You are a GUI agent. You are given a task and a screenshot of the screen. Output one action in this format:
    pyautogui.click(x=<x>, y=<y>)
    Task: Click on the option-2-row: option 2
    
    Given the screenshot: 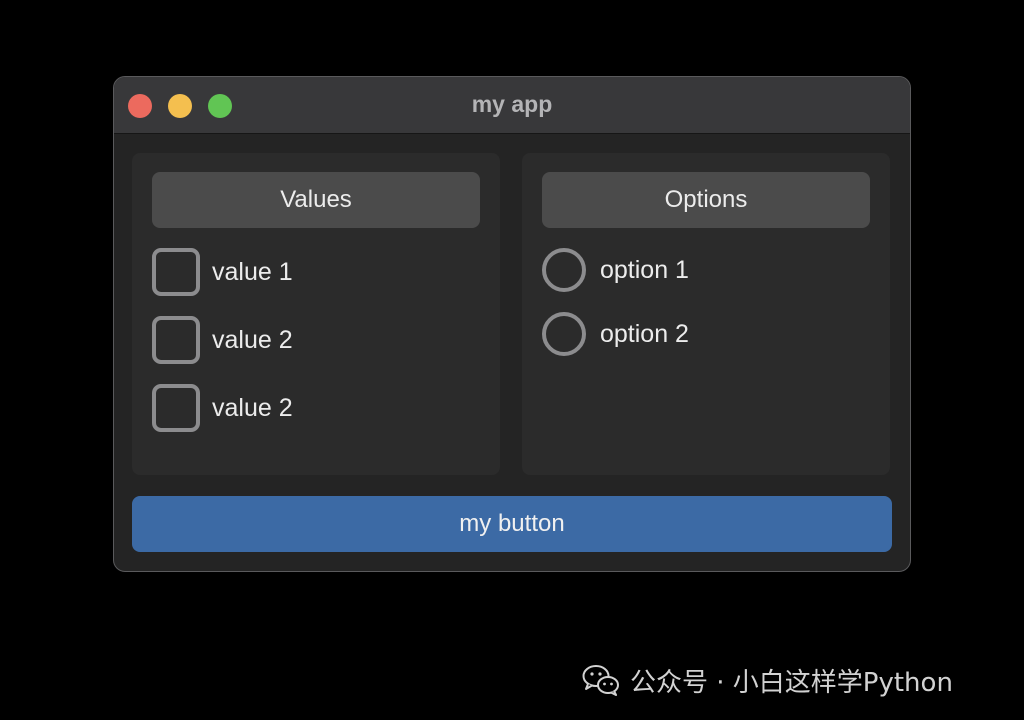 What is the action you would take?
    pyautogui.click(x=615, y=334)
    